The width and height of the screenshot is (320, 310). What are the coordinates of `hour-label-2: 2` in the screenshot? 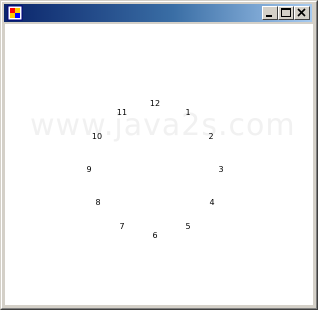 It's located at (211, 136).